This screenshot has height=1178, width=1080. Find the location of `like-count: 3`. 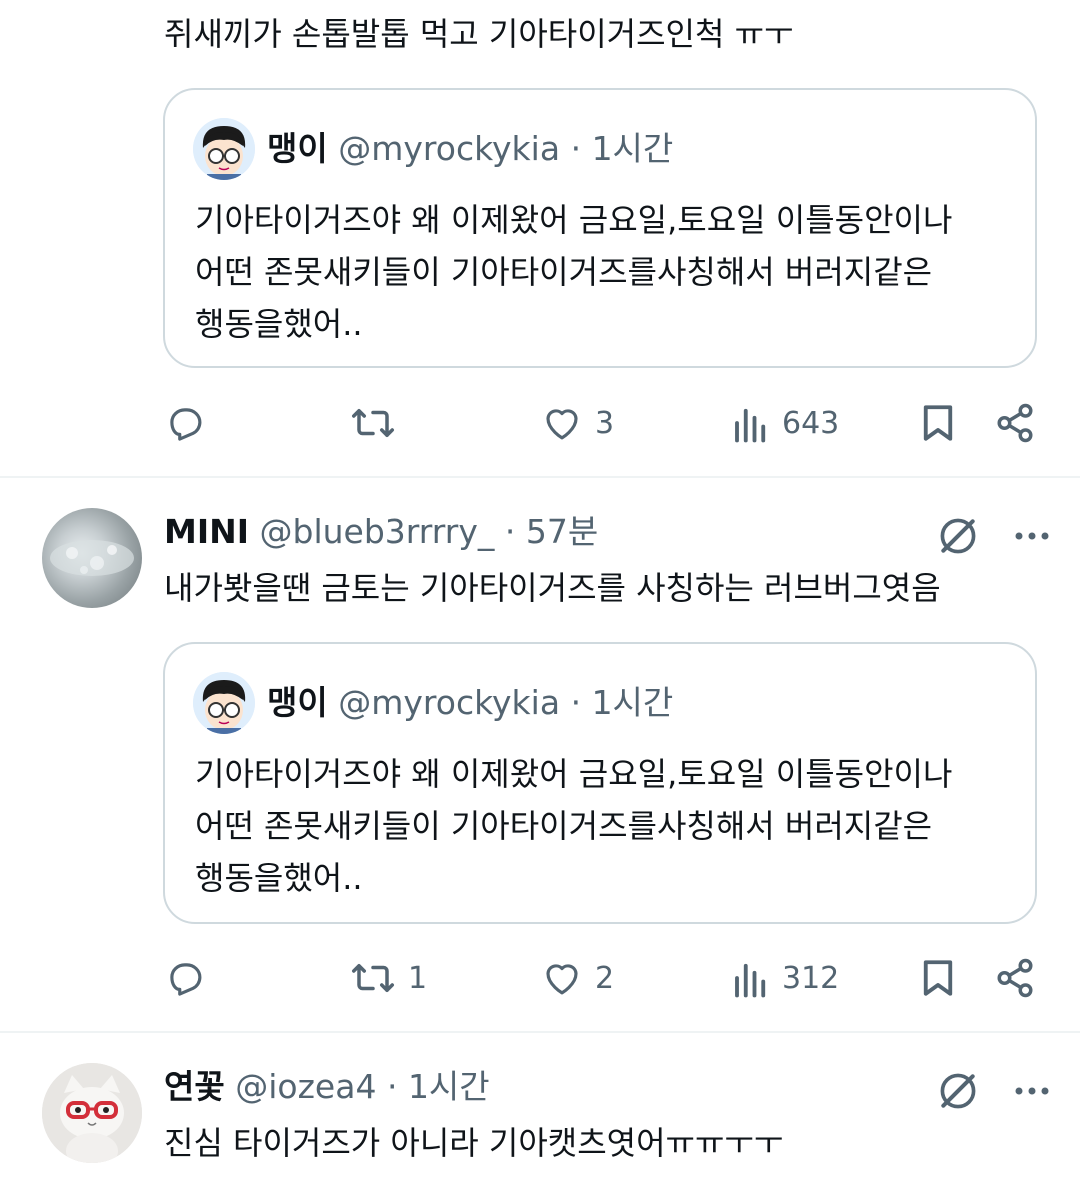

like-count: 3 is located at coordinates (605, 423).